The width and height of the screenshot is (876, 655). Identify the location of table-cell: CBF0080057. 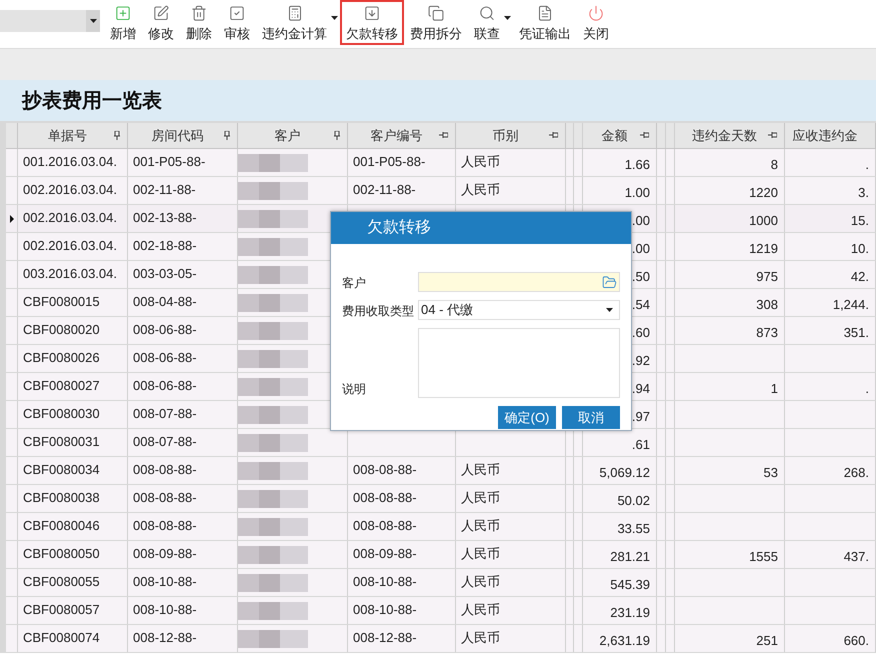
(73, 610).